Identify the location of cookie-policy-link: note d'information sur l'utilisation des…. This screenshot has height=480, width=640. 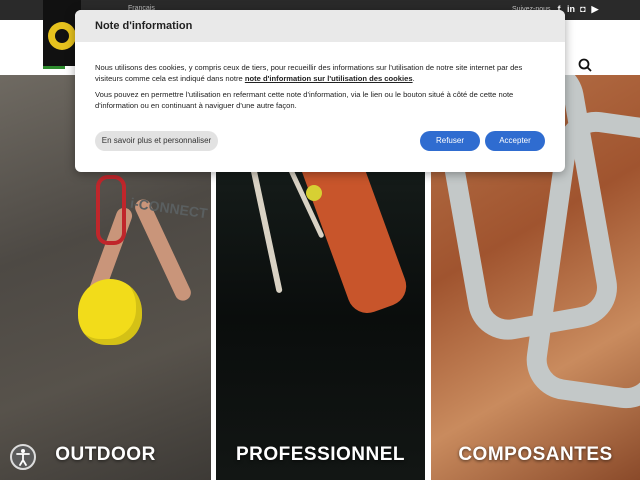
(329, 78).